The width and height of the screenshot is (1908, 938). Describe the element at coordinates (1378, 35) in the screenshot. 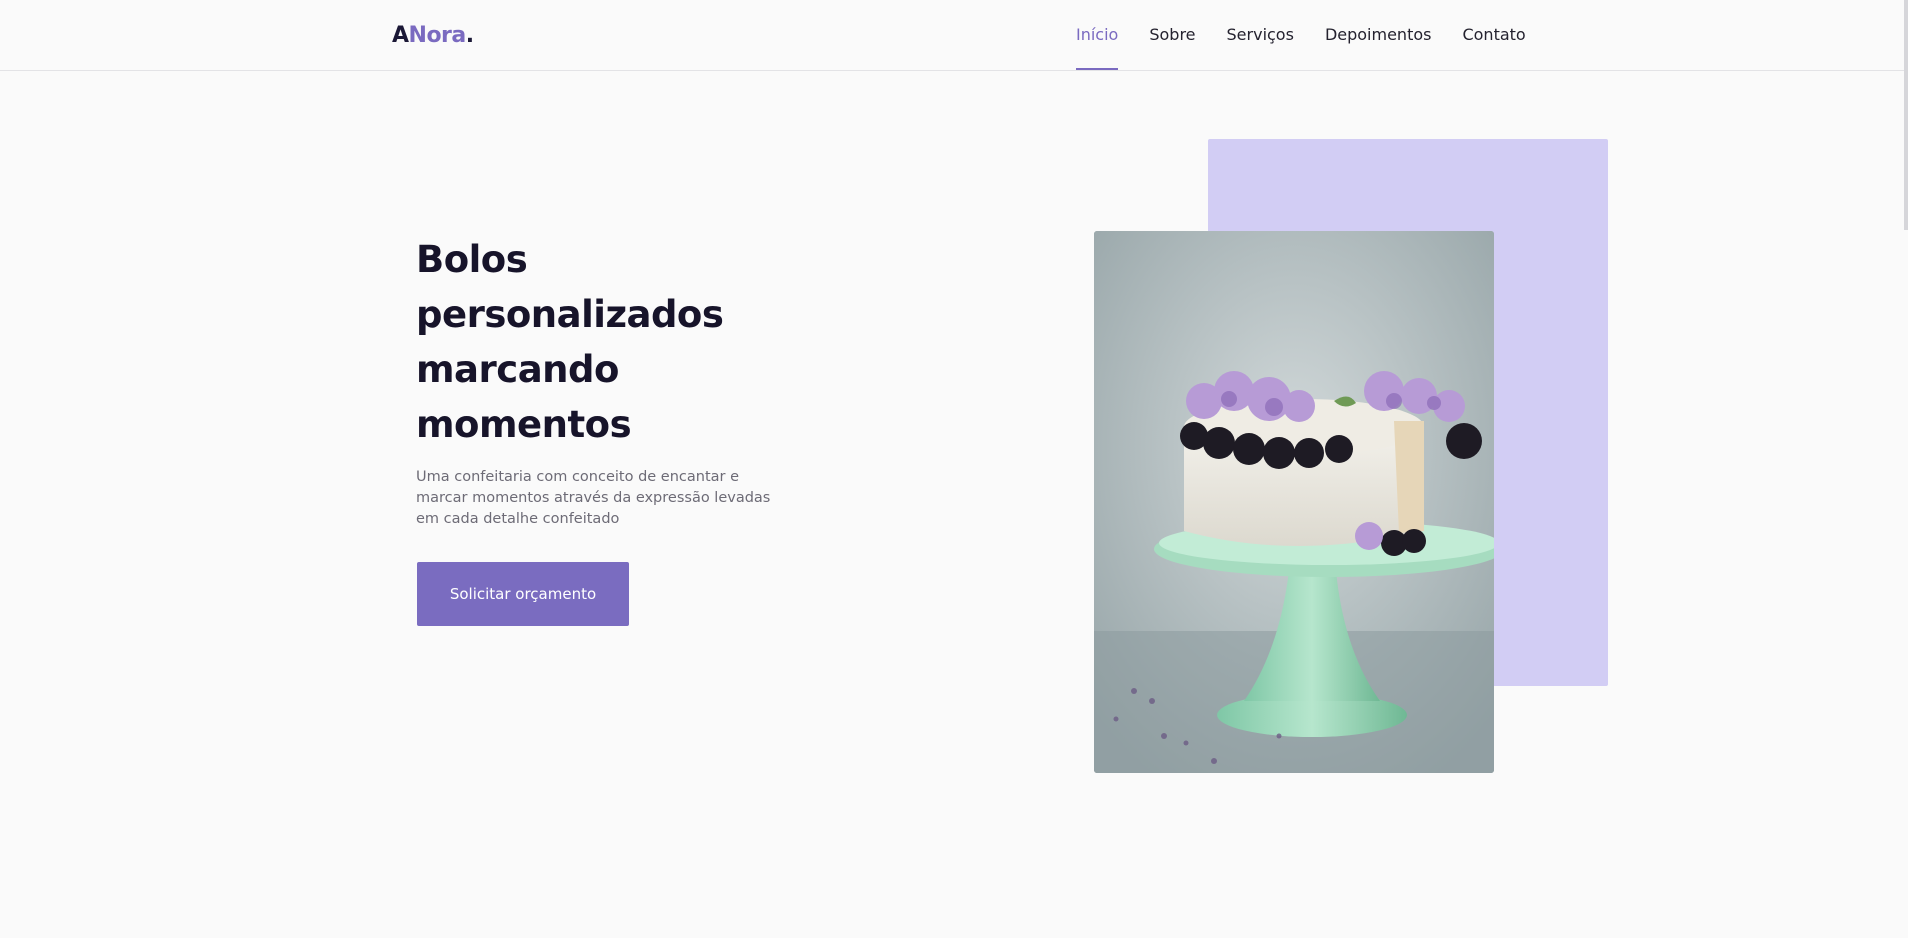

I see `nav-item-depoimentos: Depoimentos` at that location.